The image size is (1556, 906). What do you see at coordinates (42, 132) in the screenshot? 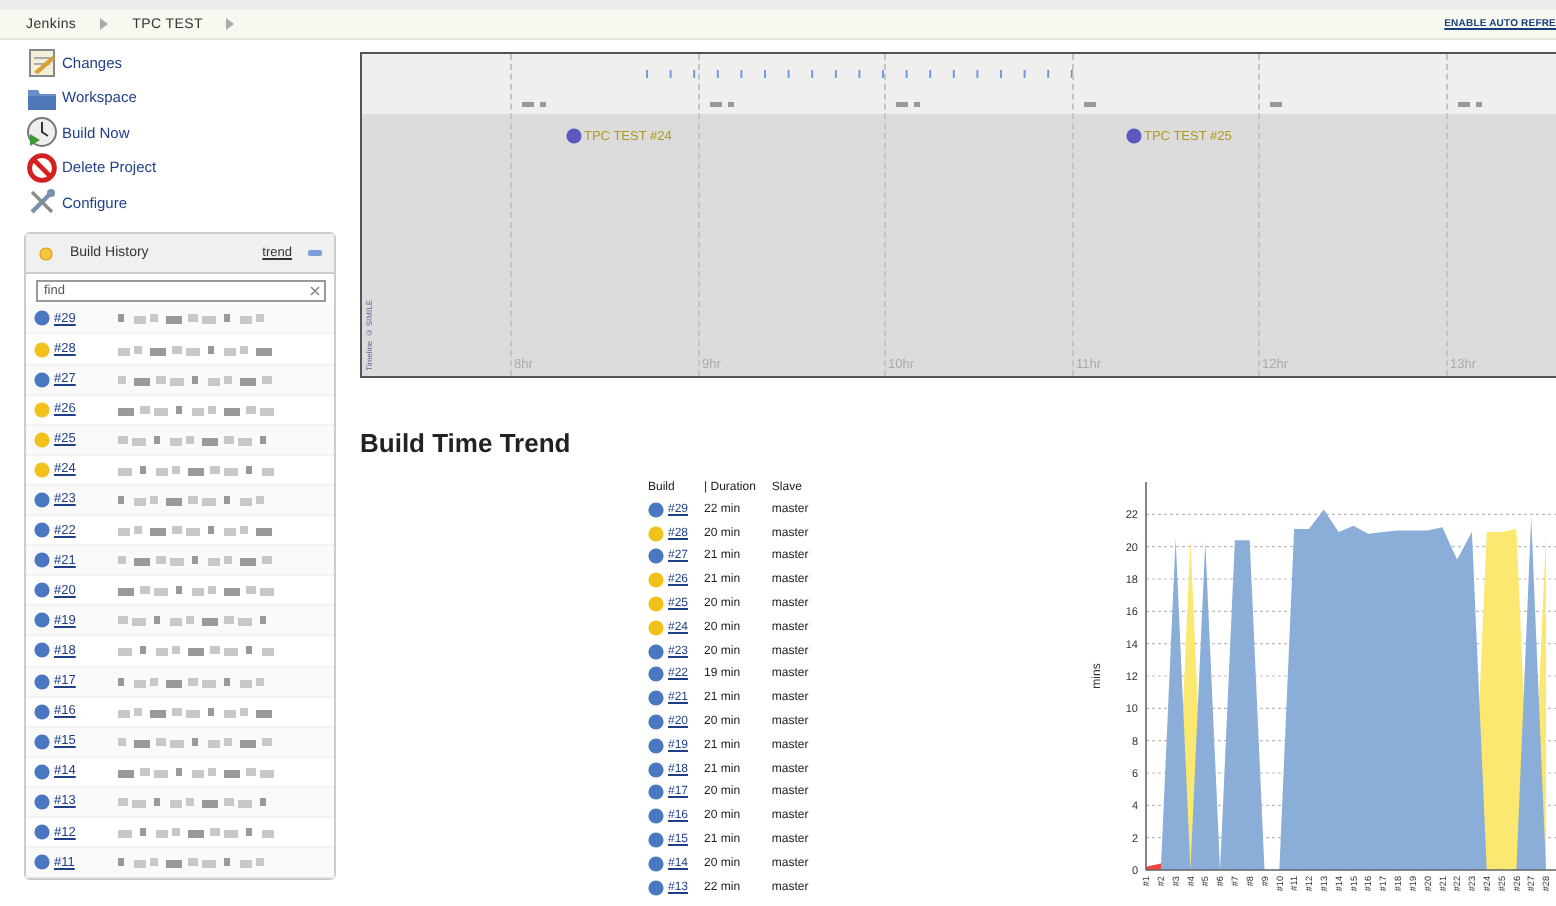
I see `clock-icon` at bounding box center [42, 132].